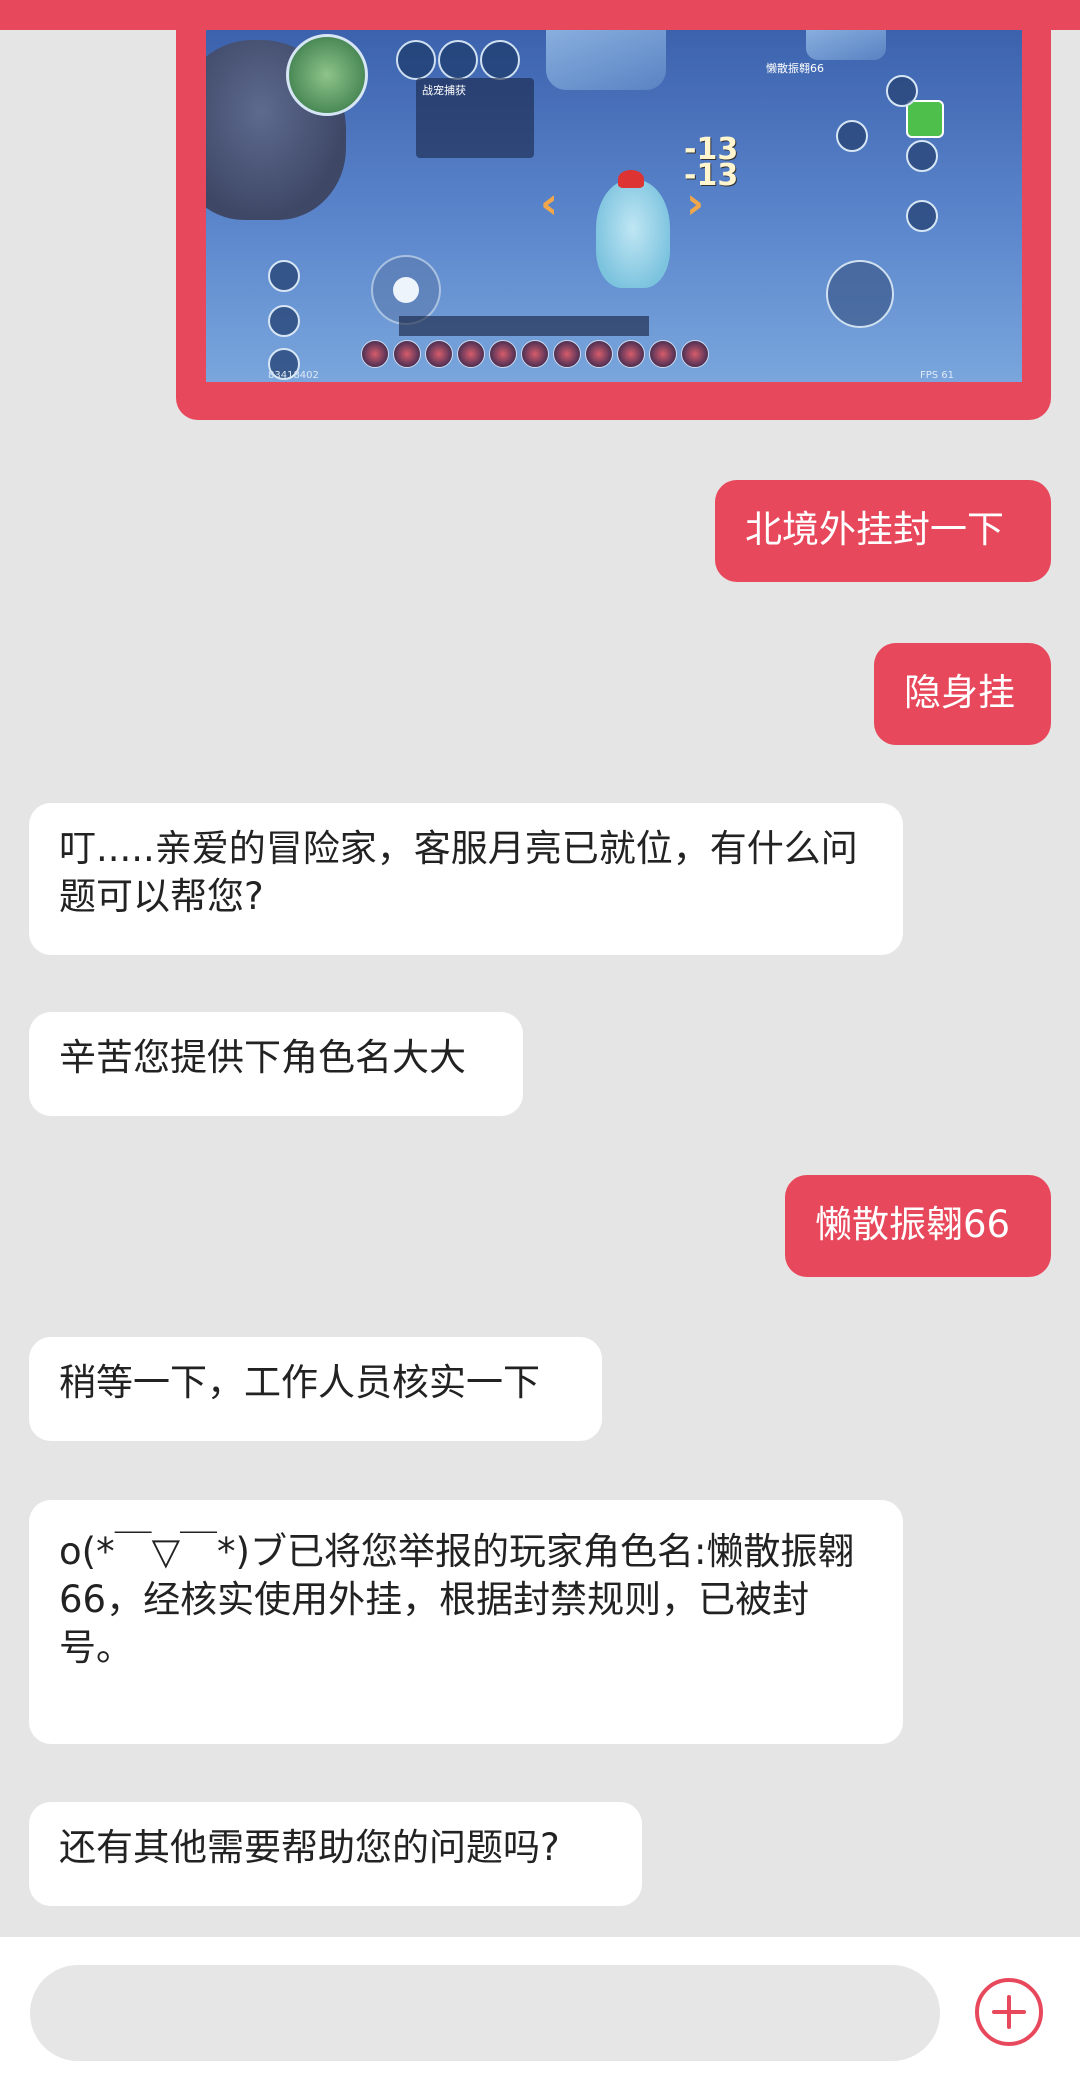 The image size is (1080, 2090). I want to click on game-screenshot-image: 战宠捕获 懒散振翱66 -13 -13 ‹ › 83418402 FPS 61, so click(614, 206).